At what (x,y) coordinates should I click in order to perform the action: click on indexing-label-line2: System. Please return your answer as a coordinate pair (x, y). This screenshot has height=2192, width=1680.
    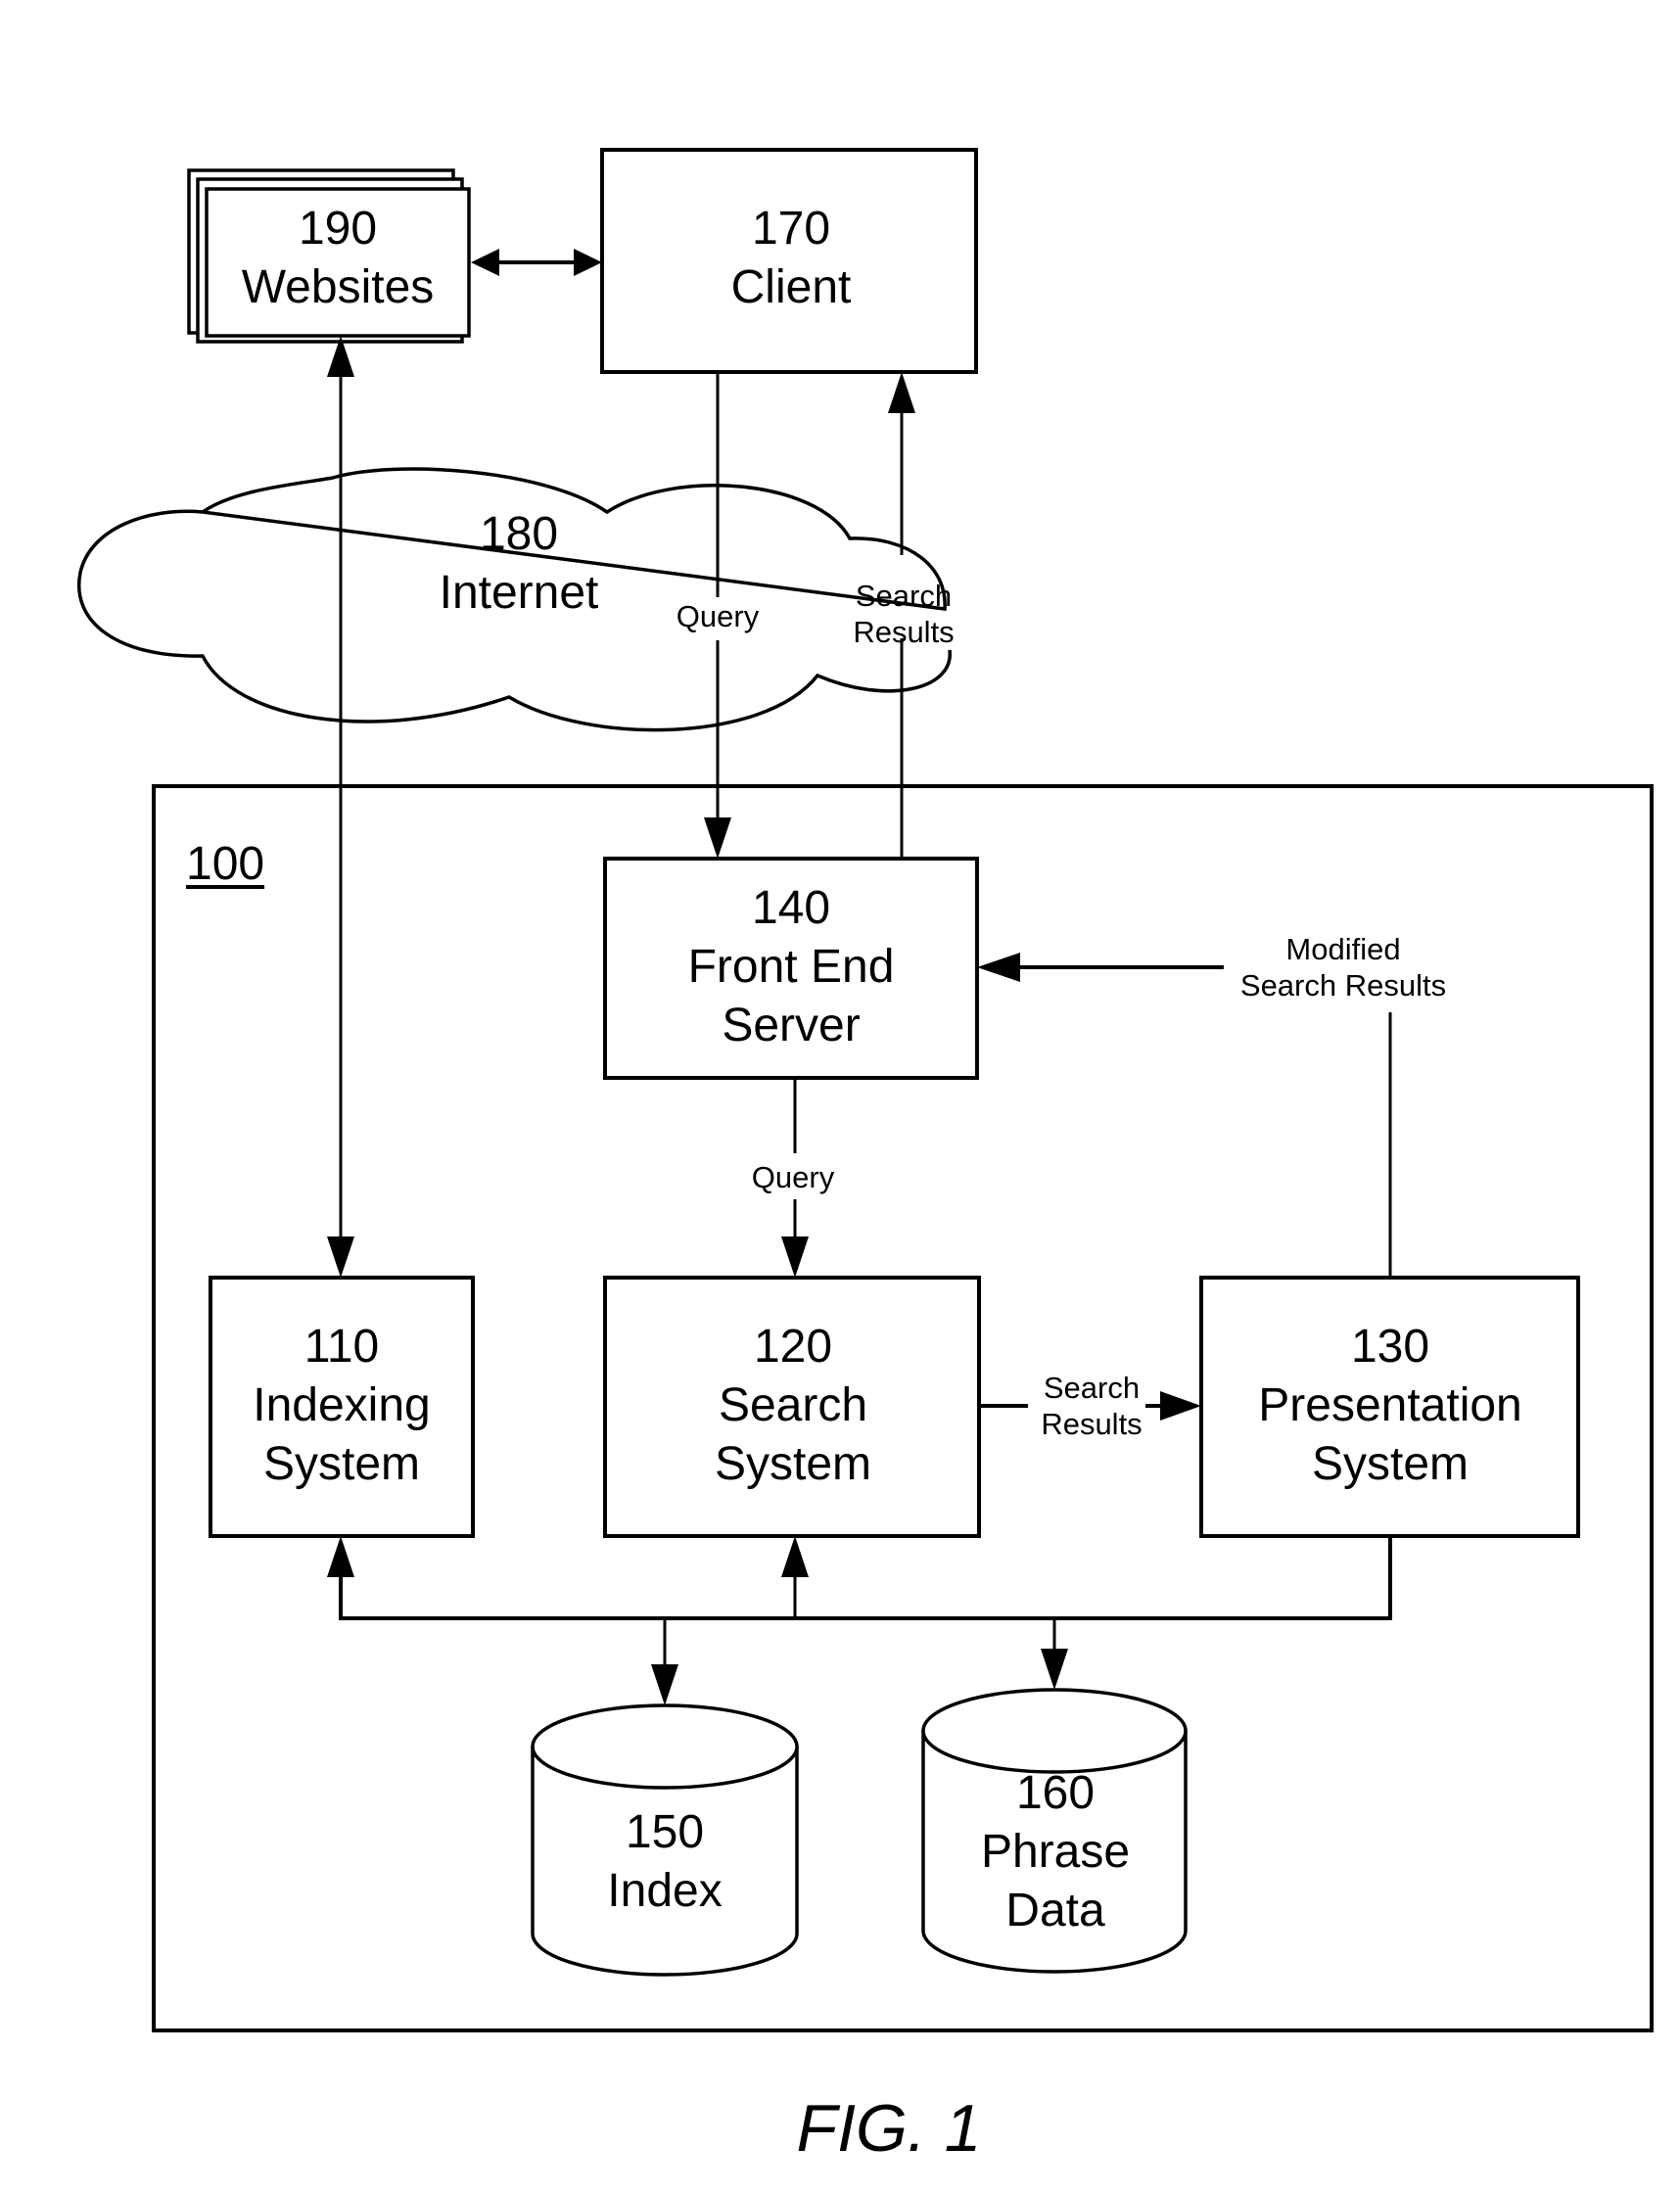
    Looking at the image, I should click on (341, 1464).